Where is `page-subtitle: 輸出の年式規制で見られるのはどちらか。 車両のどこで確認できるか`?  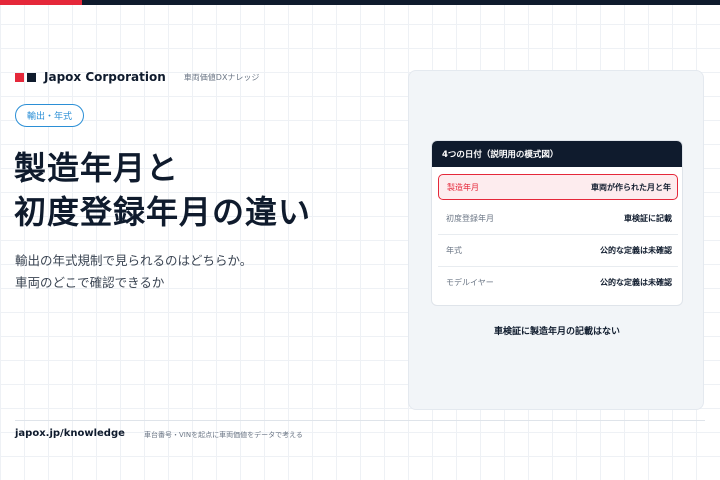 page-subtitle: 輸出の年式規制で見られるのはどちらか。 車両のどこで確認できるか is located at coordinates (133, 272).